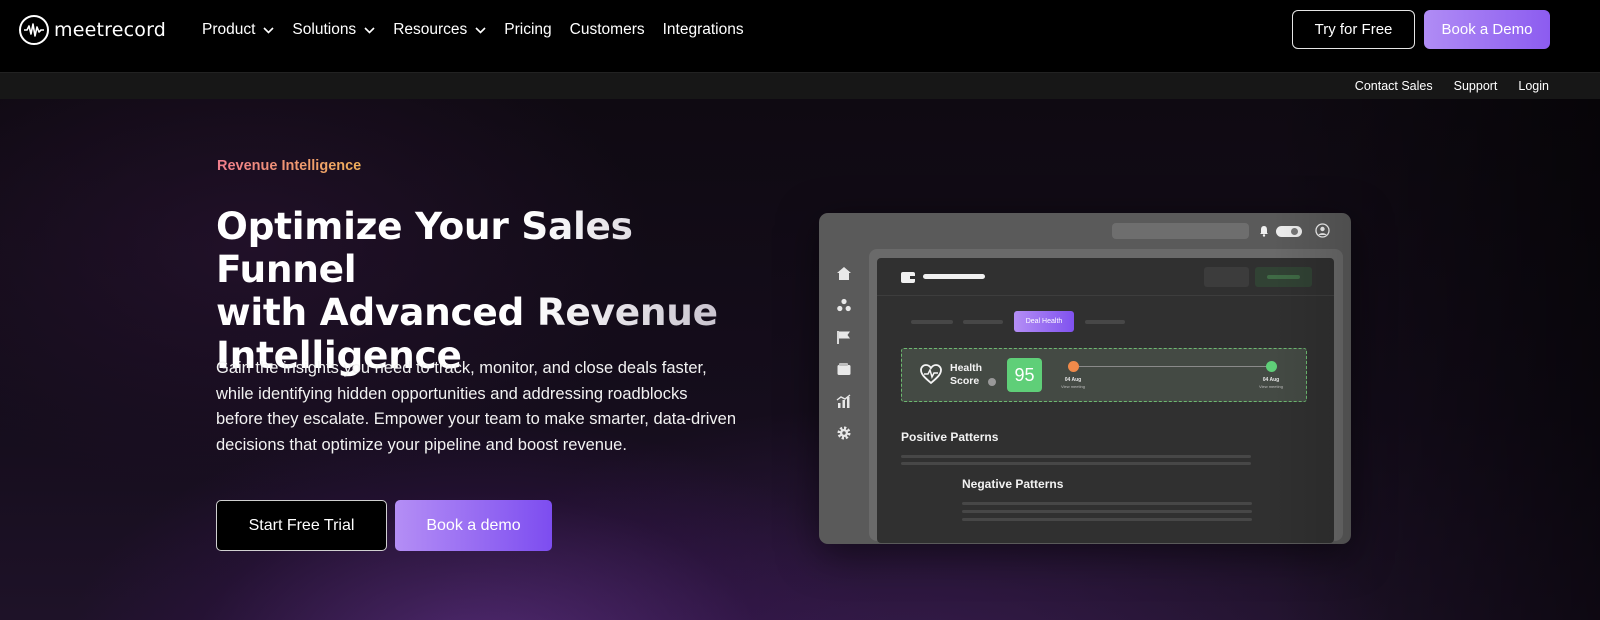 This screenshot has height=620, width=1600. Describe the element at coordinates (424, 247) in the screenshot. I see `headline-line: Optimize Your Sales Funnel` at that location.